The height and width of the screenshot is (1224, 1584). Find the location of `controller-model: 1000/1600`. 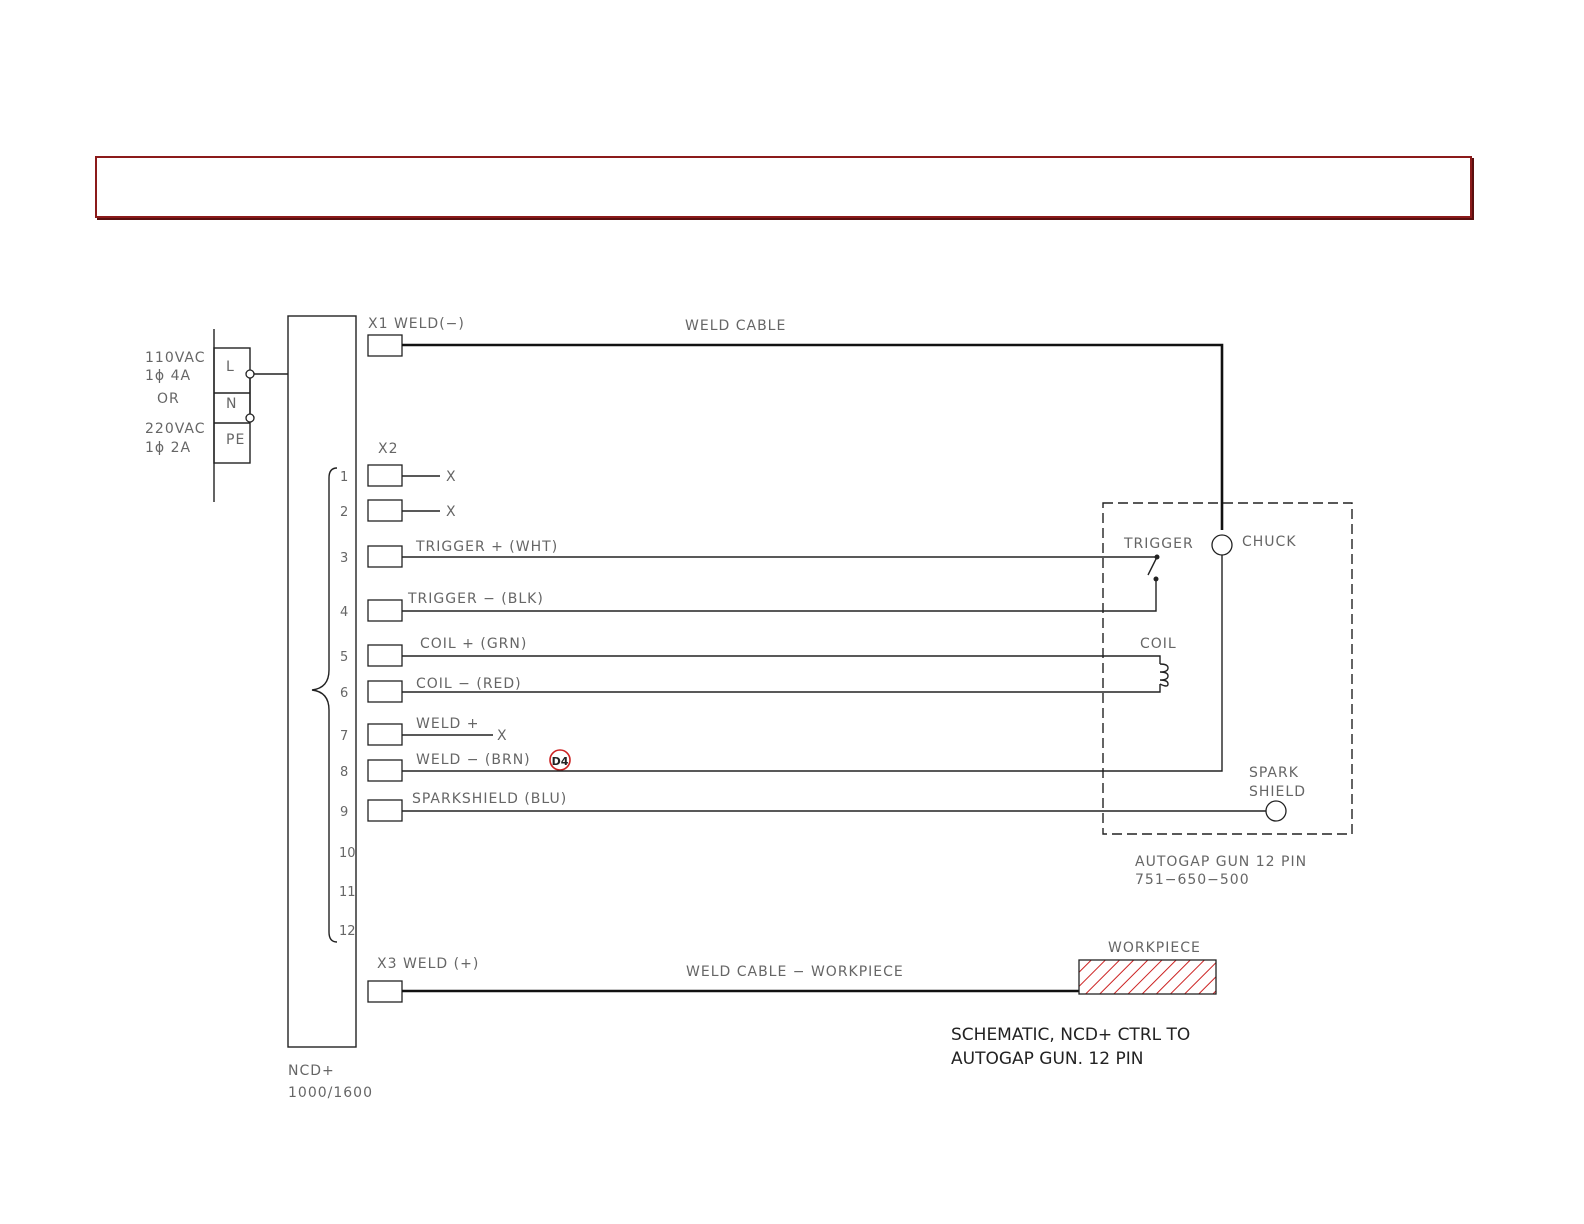

controller-model: 1000/1600 is located at coordinates (330, 1093).